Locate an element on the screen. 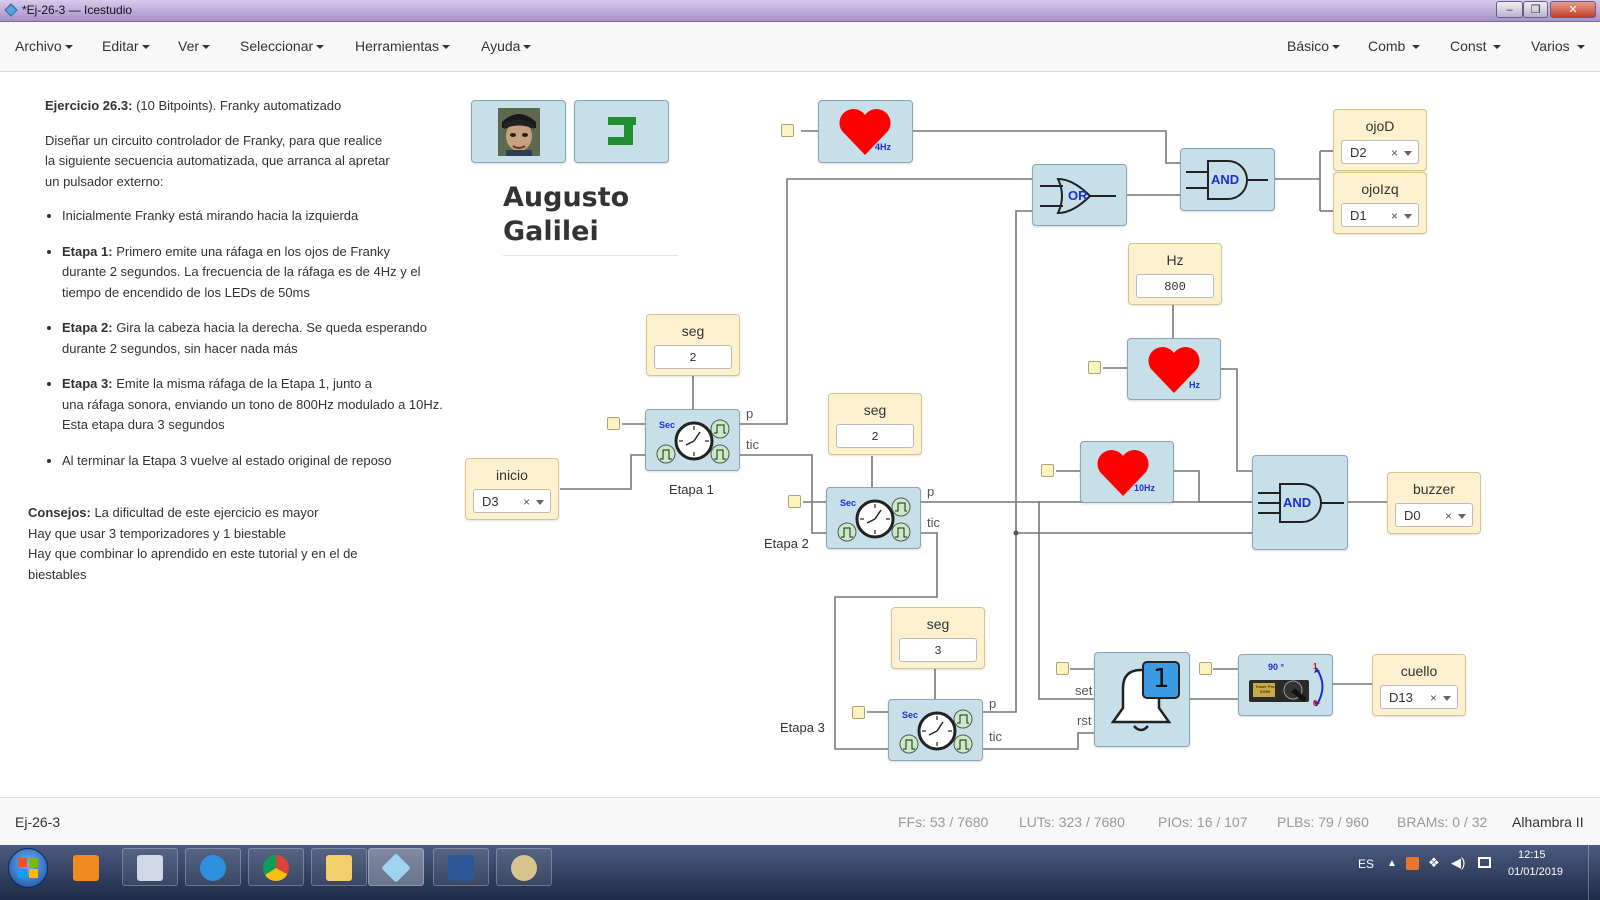  clock-time: 12:15 is located at coordinates (1532, 855).